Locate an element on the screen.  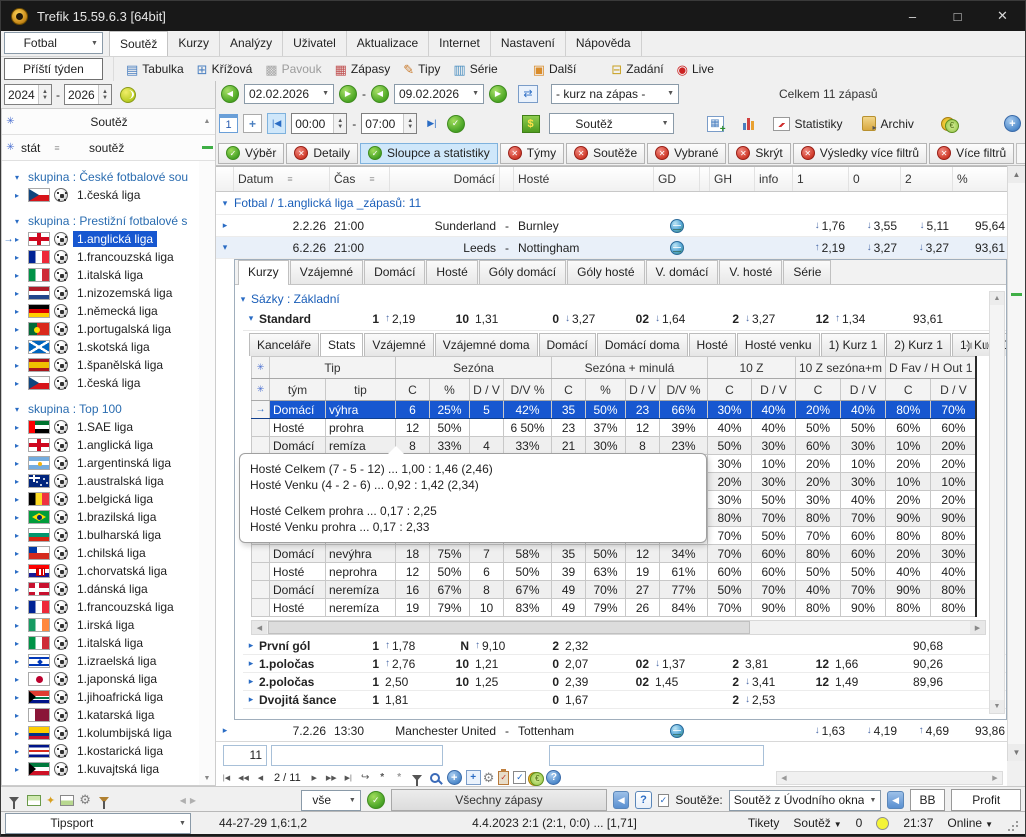
all-matches-button: Všechny zápasy is located at coordinates (499, 800).